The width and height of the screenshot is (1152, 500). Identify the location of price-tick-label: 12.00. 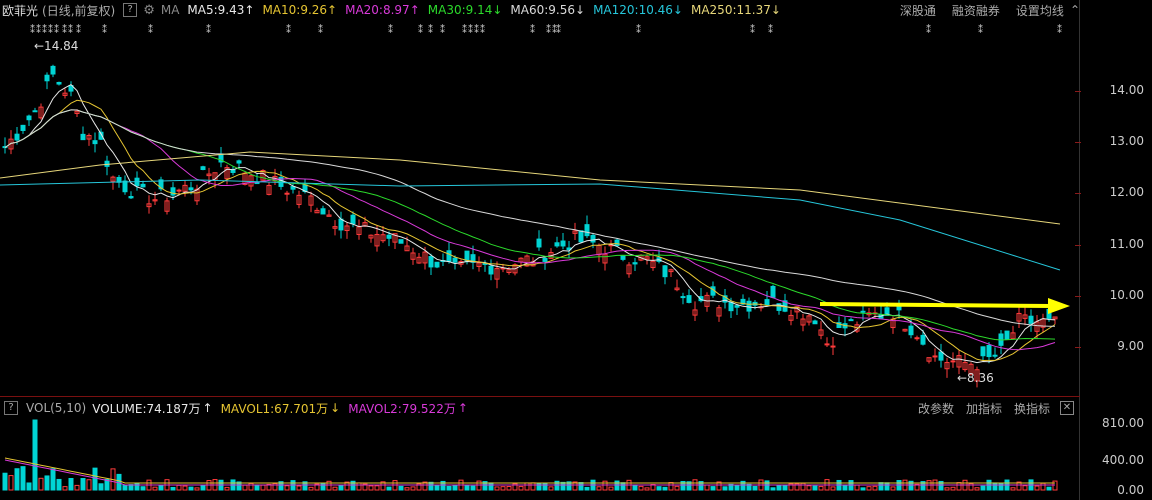
(1126, 192).